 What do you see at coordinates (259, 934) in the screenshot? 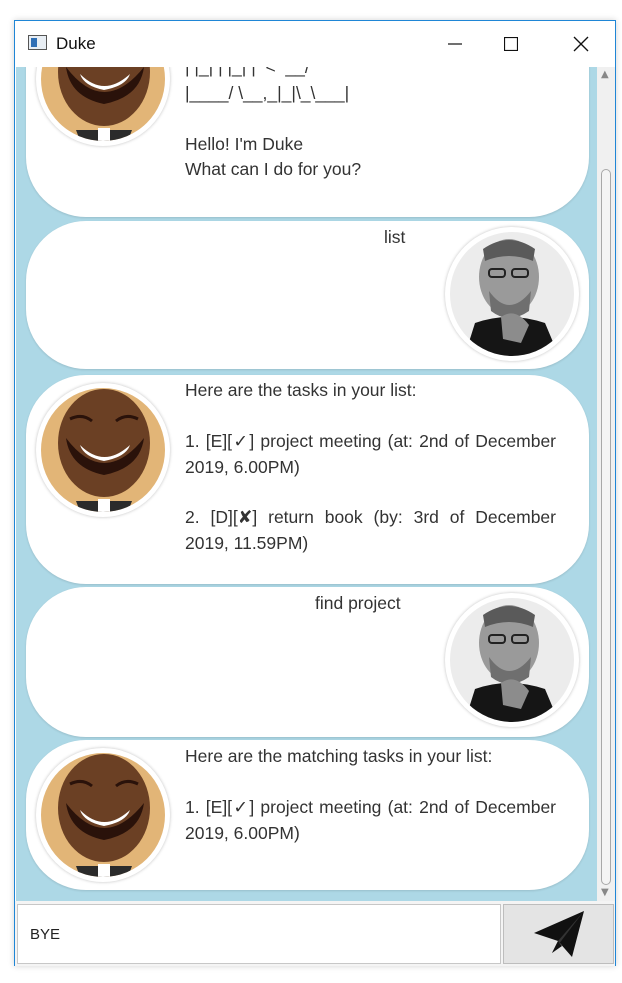
I see `message-input` at bounding box center [259, 934].